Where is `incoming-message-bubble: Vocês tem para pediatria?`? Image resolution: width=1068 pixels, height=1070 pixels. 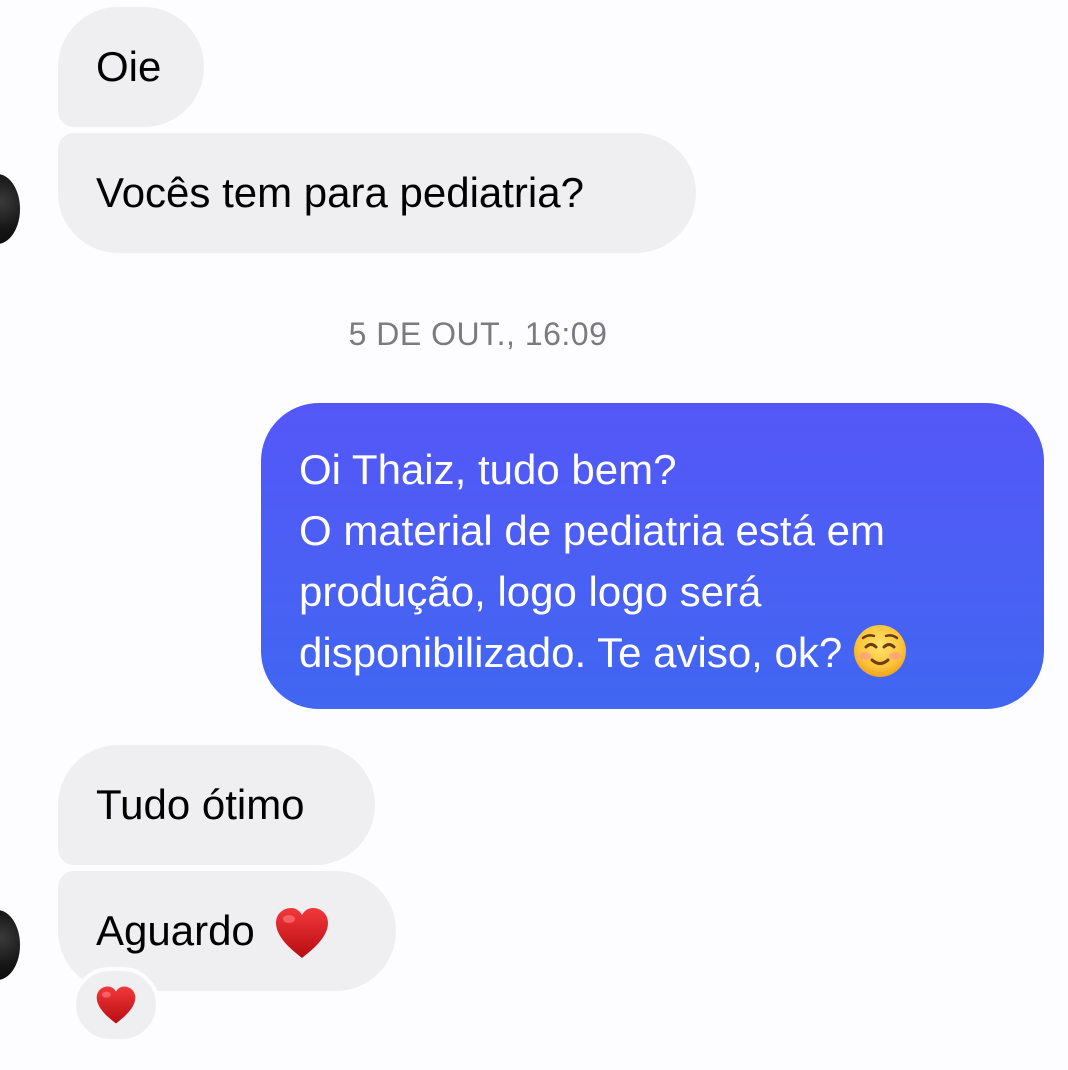
incoming-message-bubble: Vocês tem para pediatria? is located at coordinates (377, 193).